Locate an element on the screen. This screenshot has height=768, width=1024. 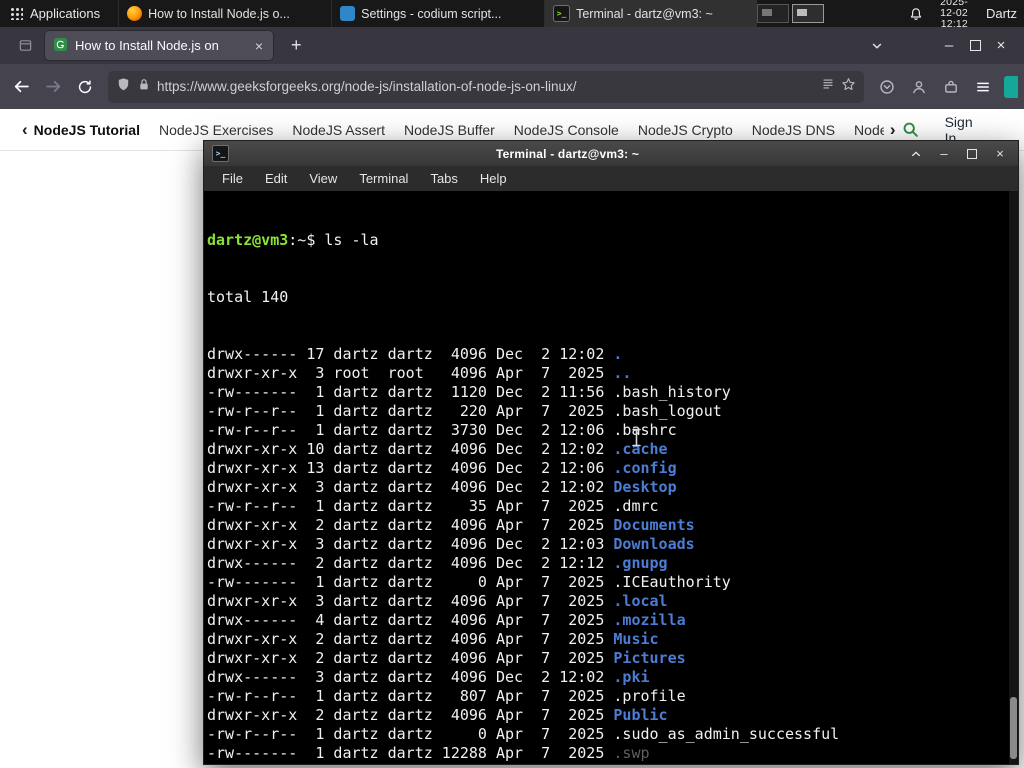
terminal-menu-view: View is located at coordinates (323, 178).